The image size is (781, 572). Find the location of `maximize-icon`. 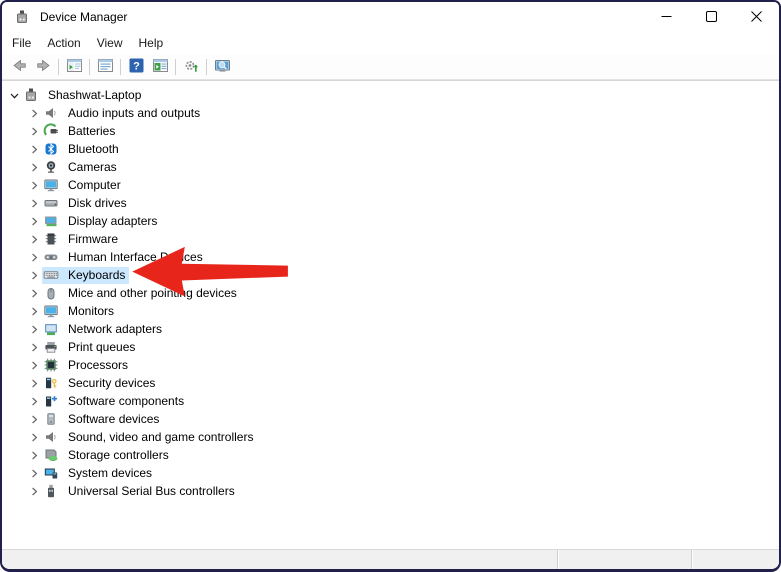

maximize-icon is located at coordinates (711, 17).